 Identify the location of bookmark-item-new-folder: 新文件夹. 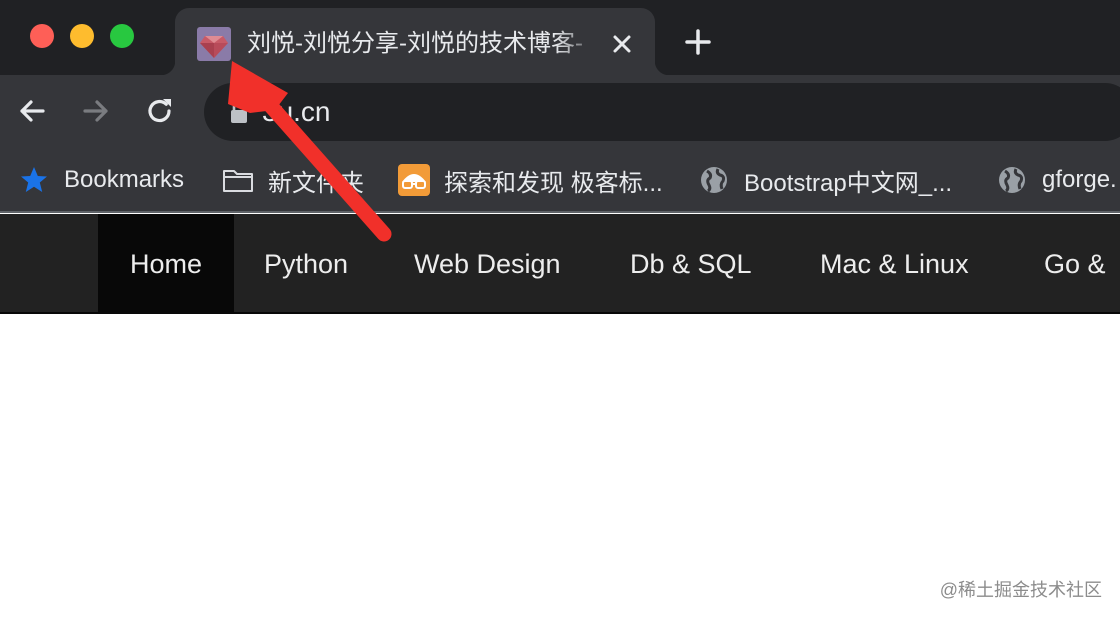
(293, 180).